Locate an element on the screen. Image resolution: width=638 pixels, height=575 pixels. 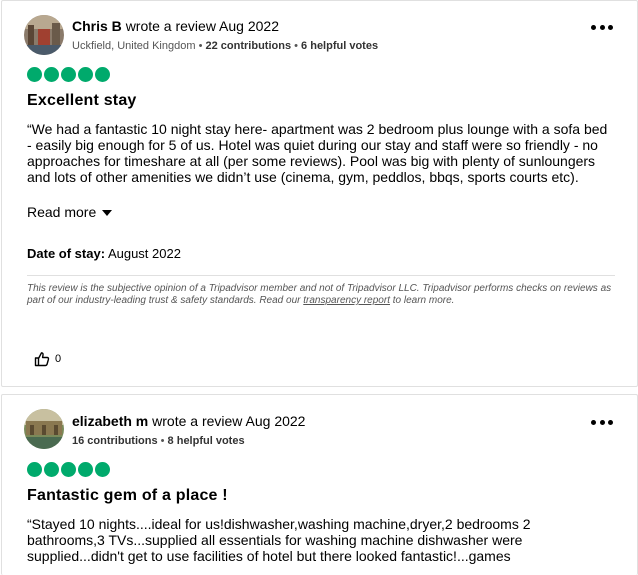
read-more-button: Read more is located at coordinates (70, 212).